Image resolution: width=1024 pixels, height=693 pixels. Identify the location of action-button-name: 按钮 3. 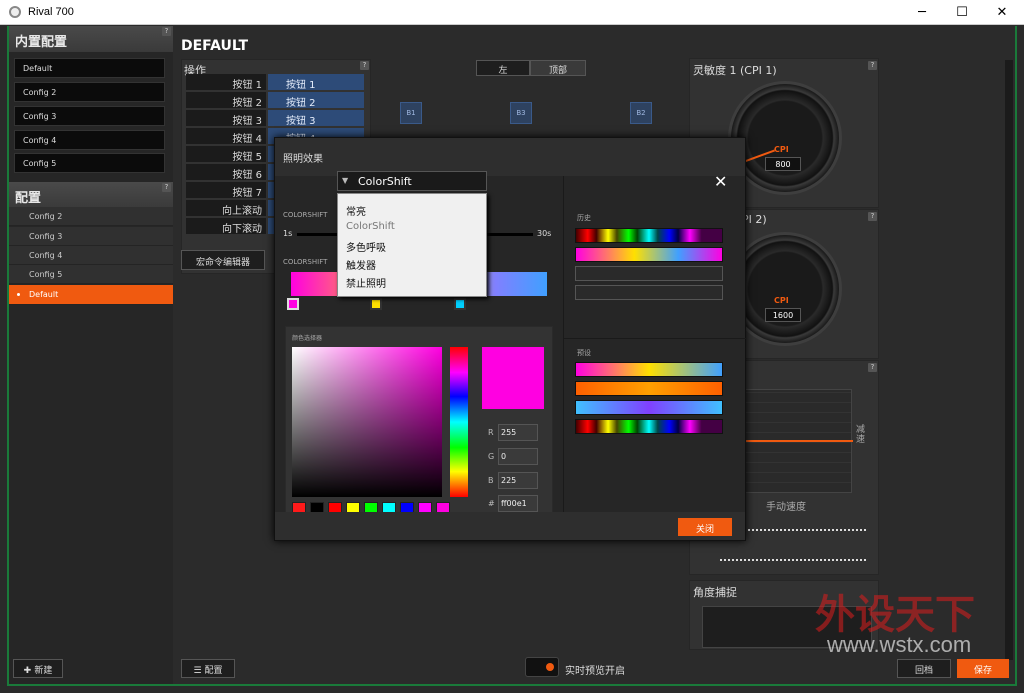
(226, 118).